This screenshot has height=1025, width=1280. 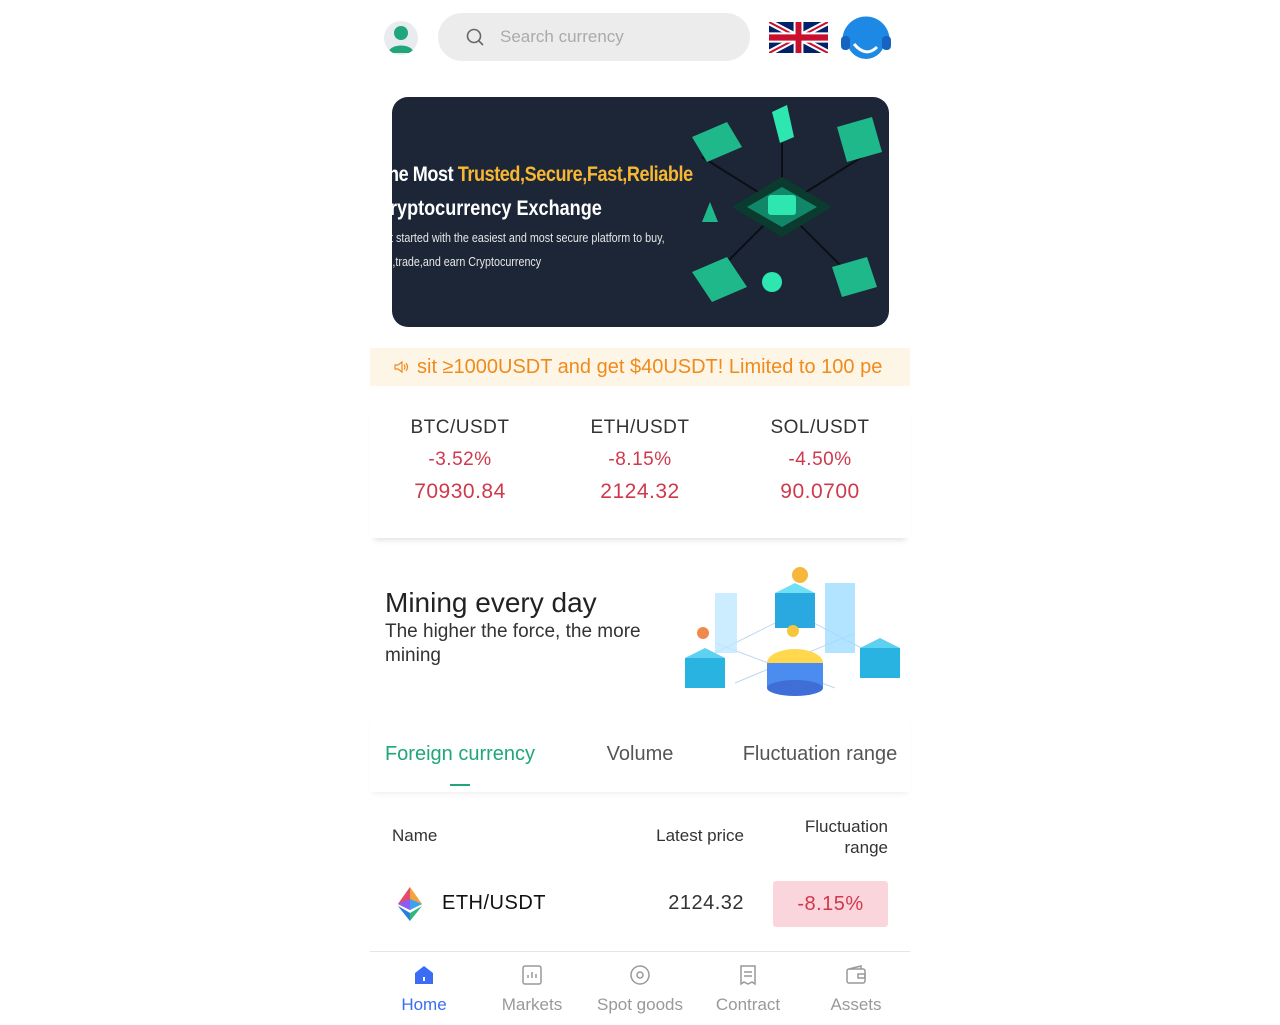 What do you see at coordinates (424, 988) in the screenshot?
I see `nav-home: Home` at bounding box center [424, 988].